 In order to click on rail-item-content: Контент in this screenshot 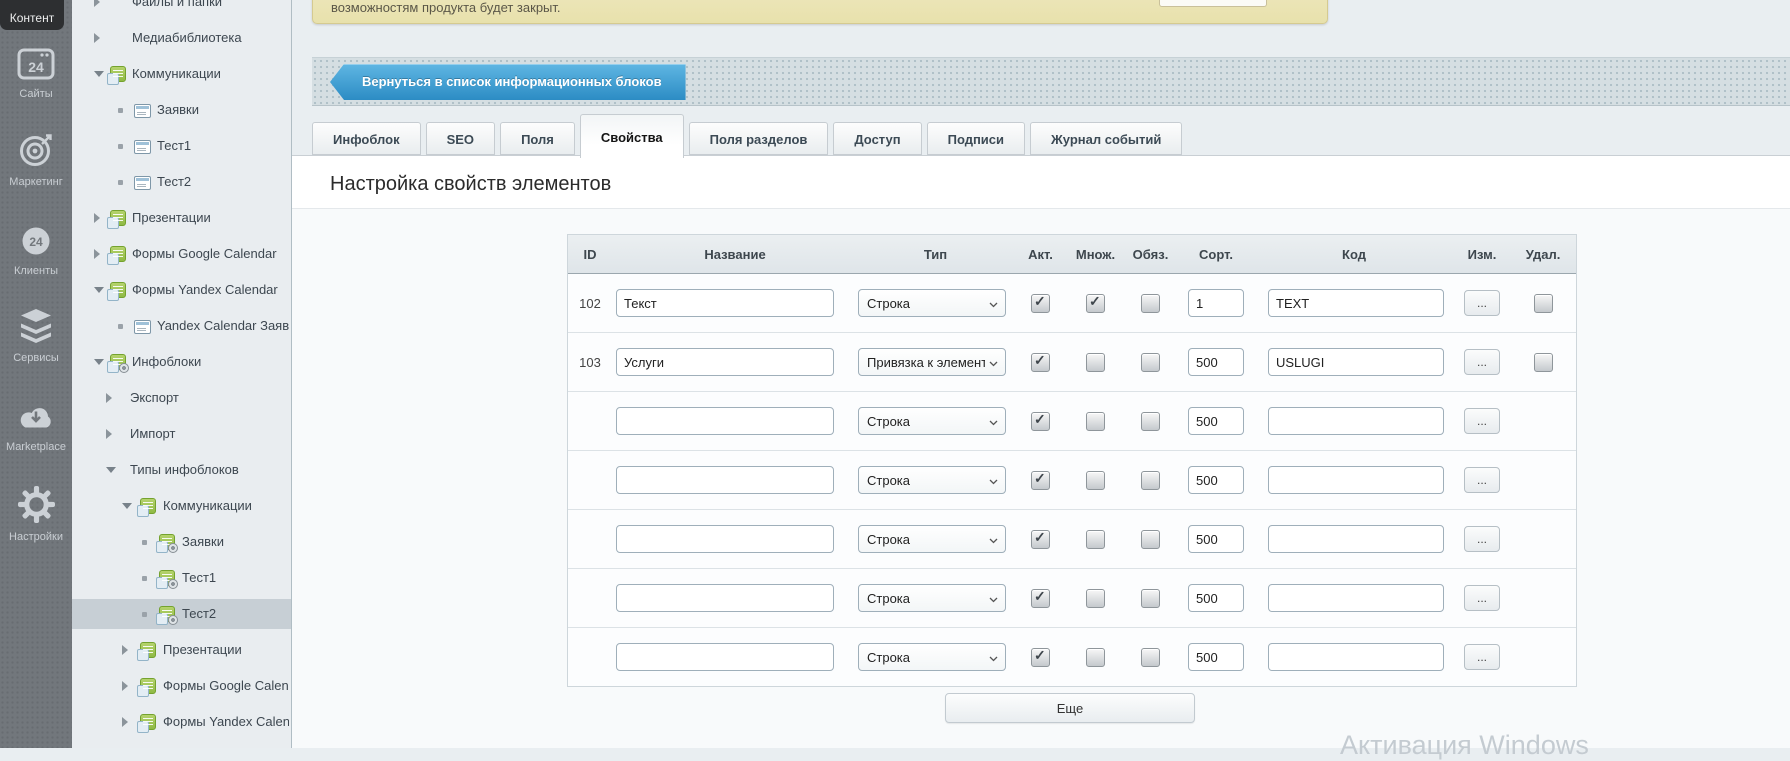, I will do `click(32, 15)`.